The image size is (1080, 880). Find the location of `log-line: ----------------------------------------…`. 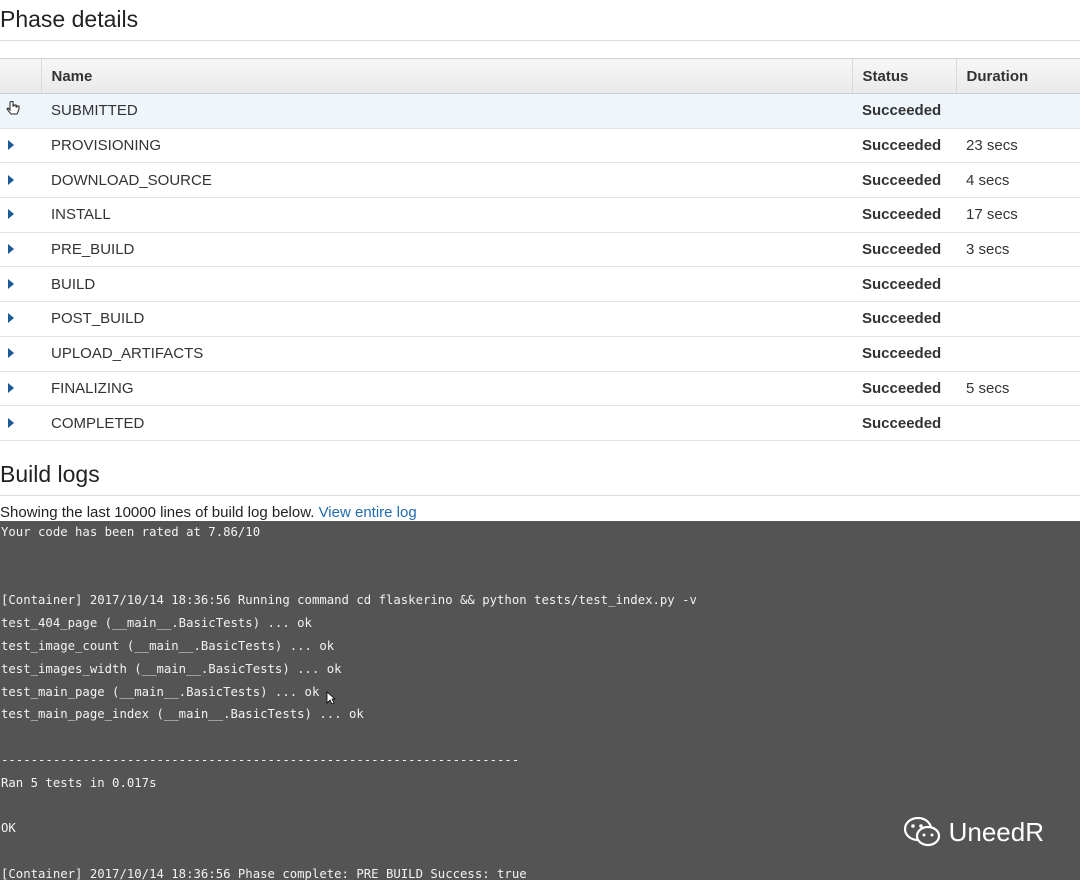

log-line: ----------------------------------------… is located at coordinates (260, 759).